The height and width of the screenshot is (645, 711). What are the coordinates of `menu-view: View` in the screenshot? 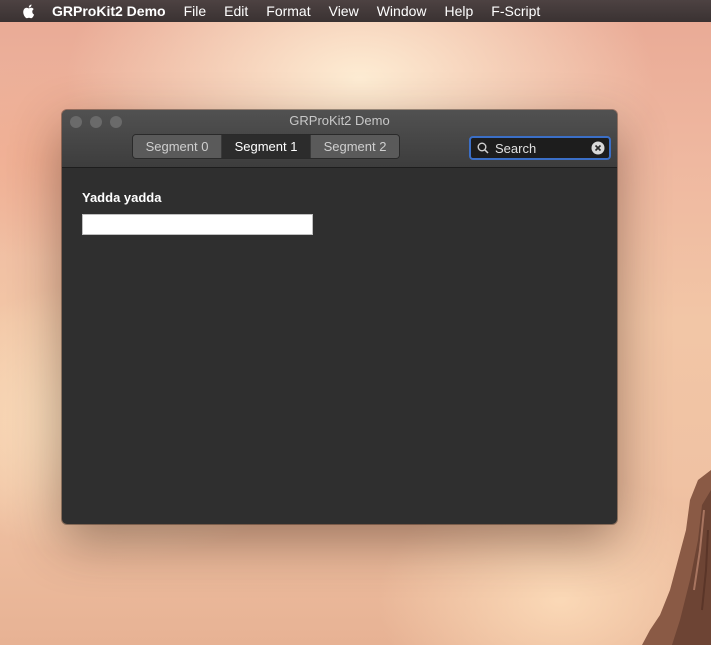 It's located at (344, 11).